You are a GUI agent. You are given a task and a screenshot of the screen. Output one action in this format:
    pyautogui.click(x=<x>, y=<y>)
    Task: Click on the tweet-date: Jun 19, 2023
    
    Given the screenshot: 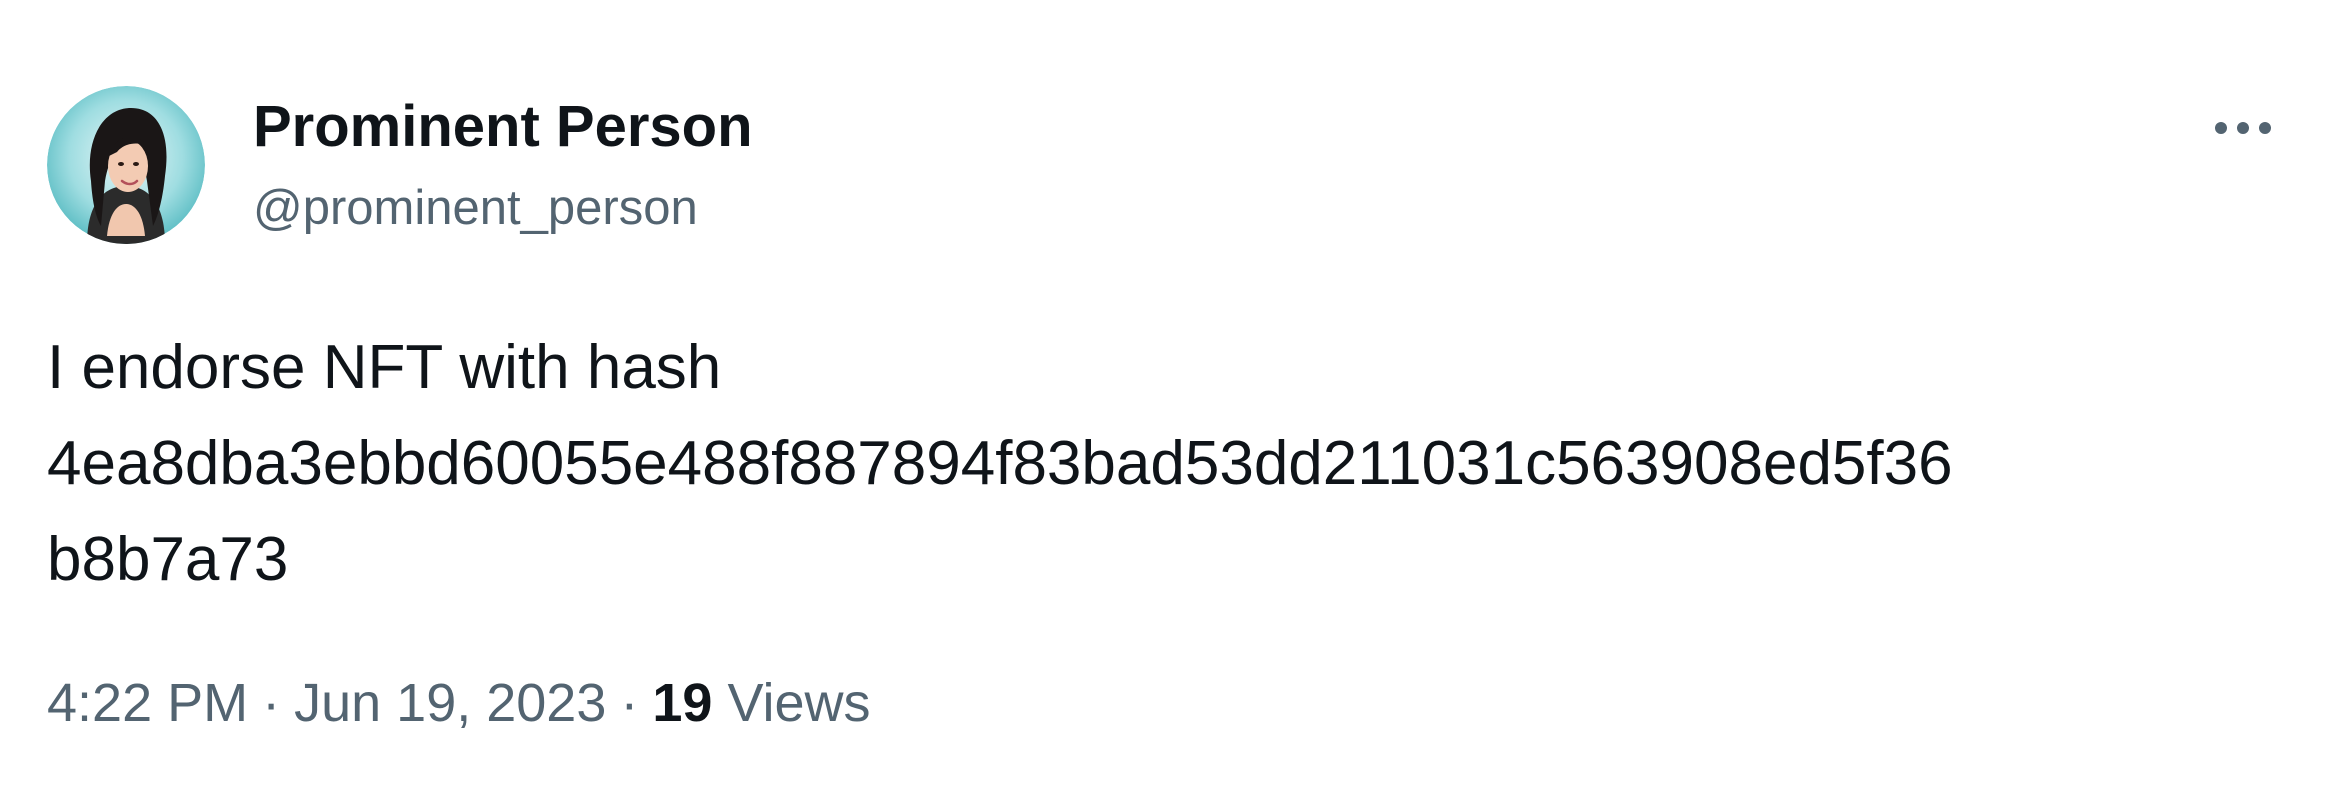 What is the action you would take?
    pyautogui.click(x=450, y=703)
    